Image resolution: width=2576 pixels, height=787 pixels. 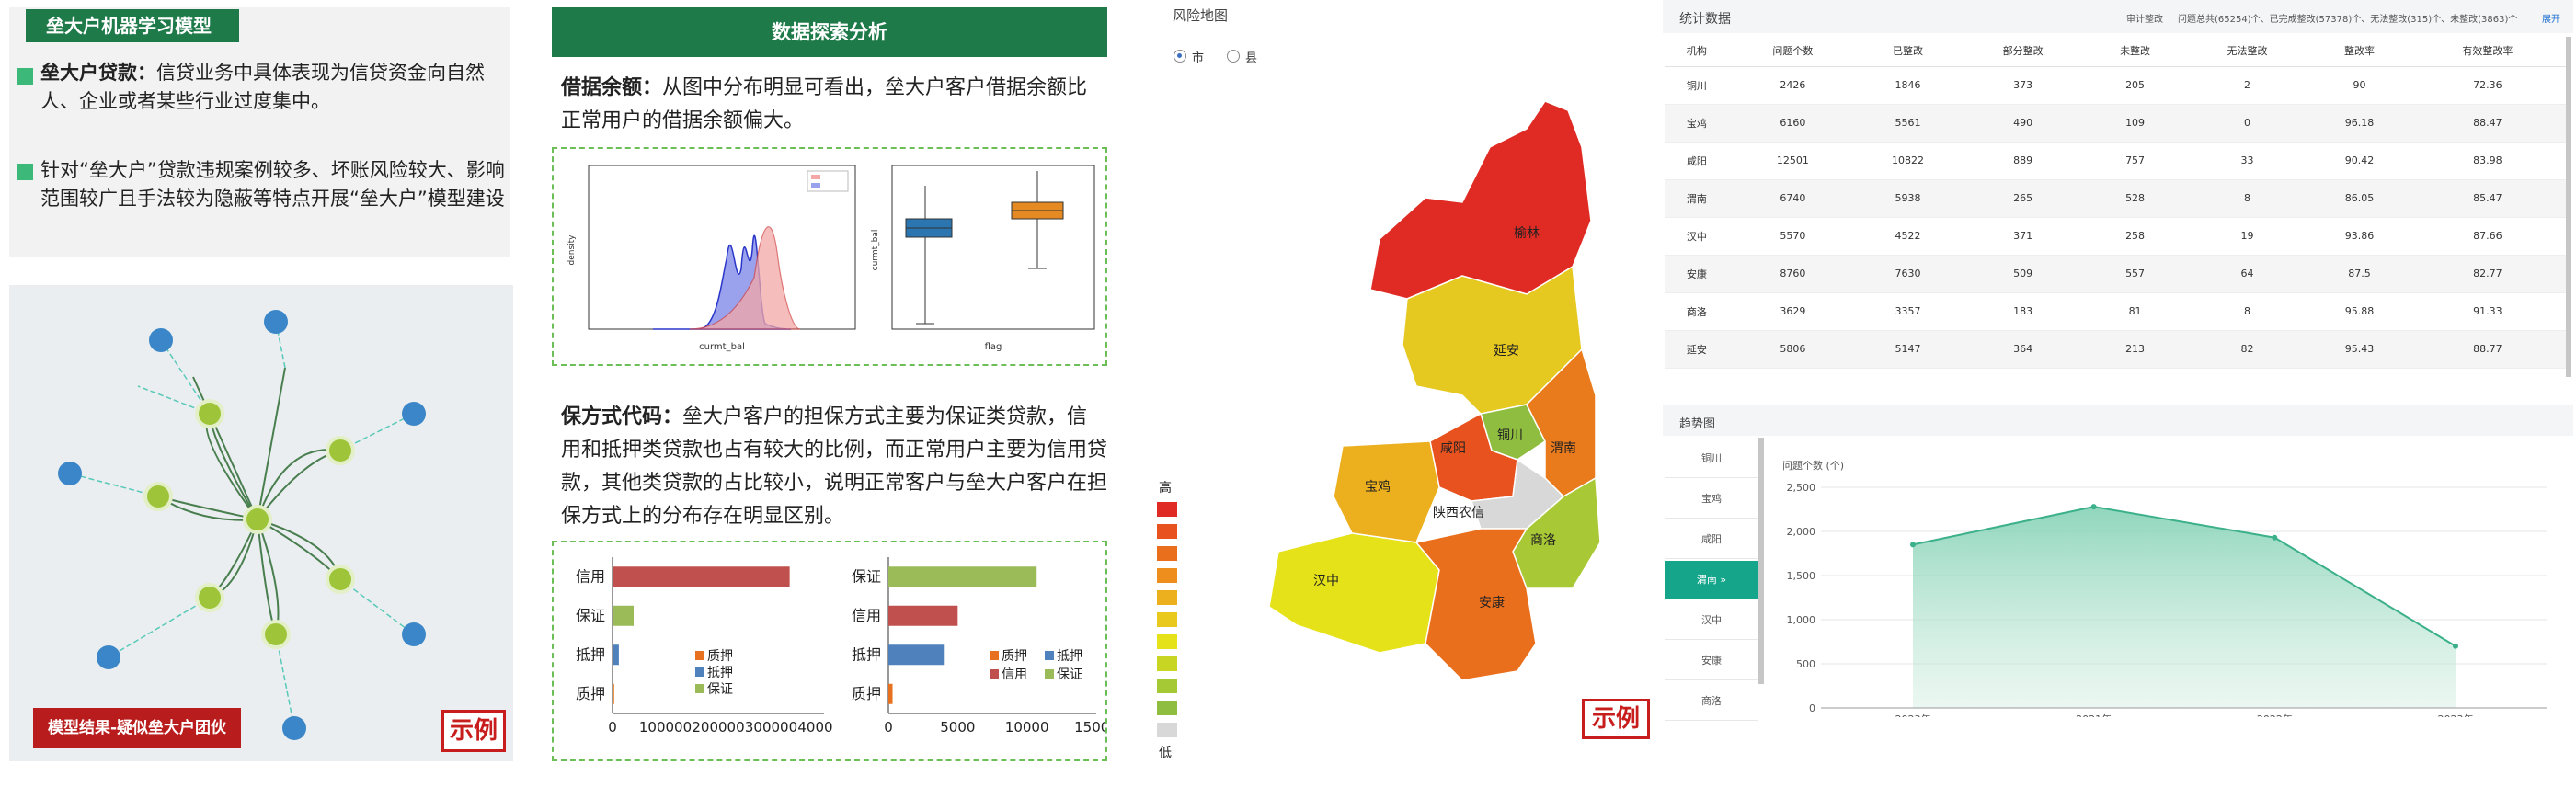 I want to click on trend-region-item: 咸阳, so click(x=1711, y=539).